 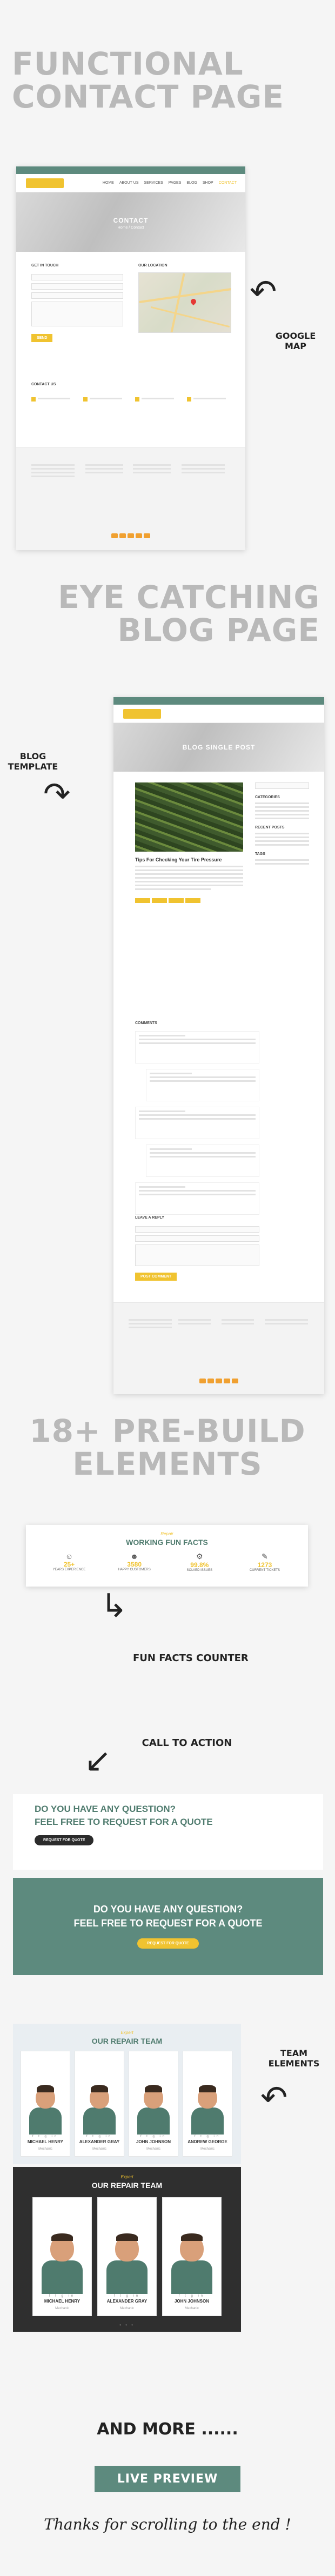 What do you see at coordinates (294, 2058) in the screenshot?
I see `team-elements-callout: TEAM ELEMENTS` at bounding box center [294, 2058].